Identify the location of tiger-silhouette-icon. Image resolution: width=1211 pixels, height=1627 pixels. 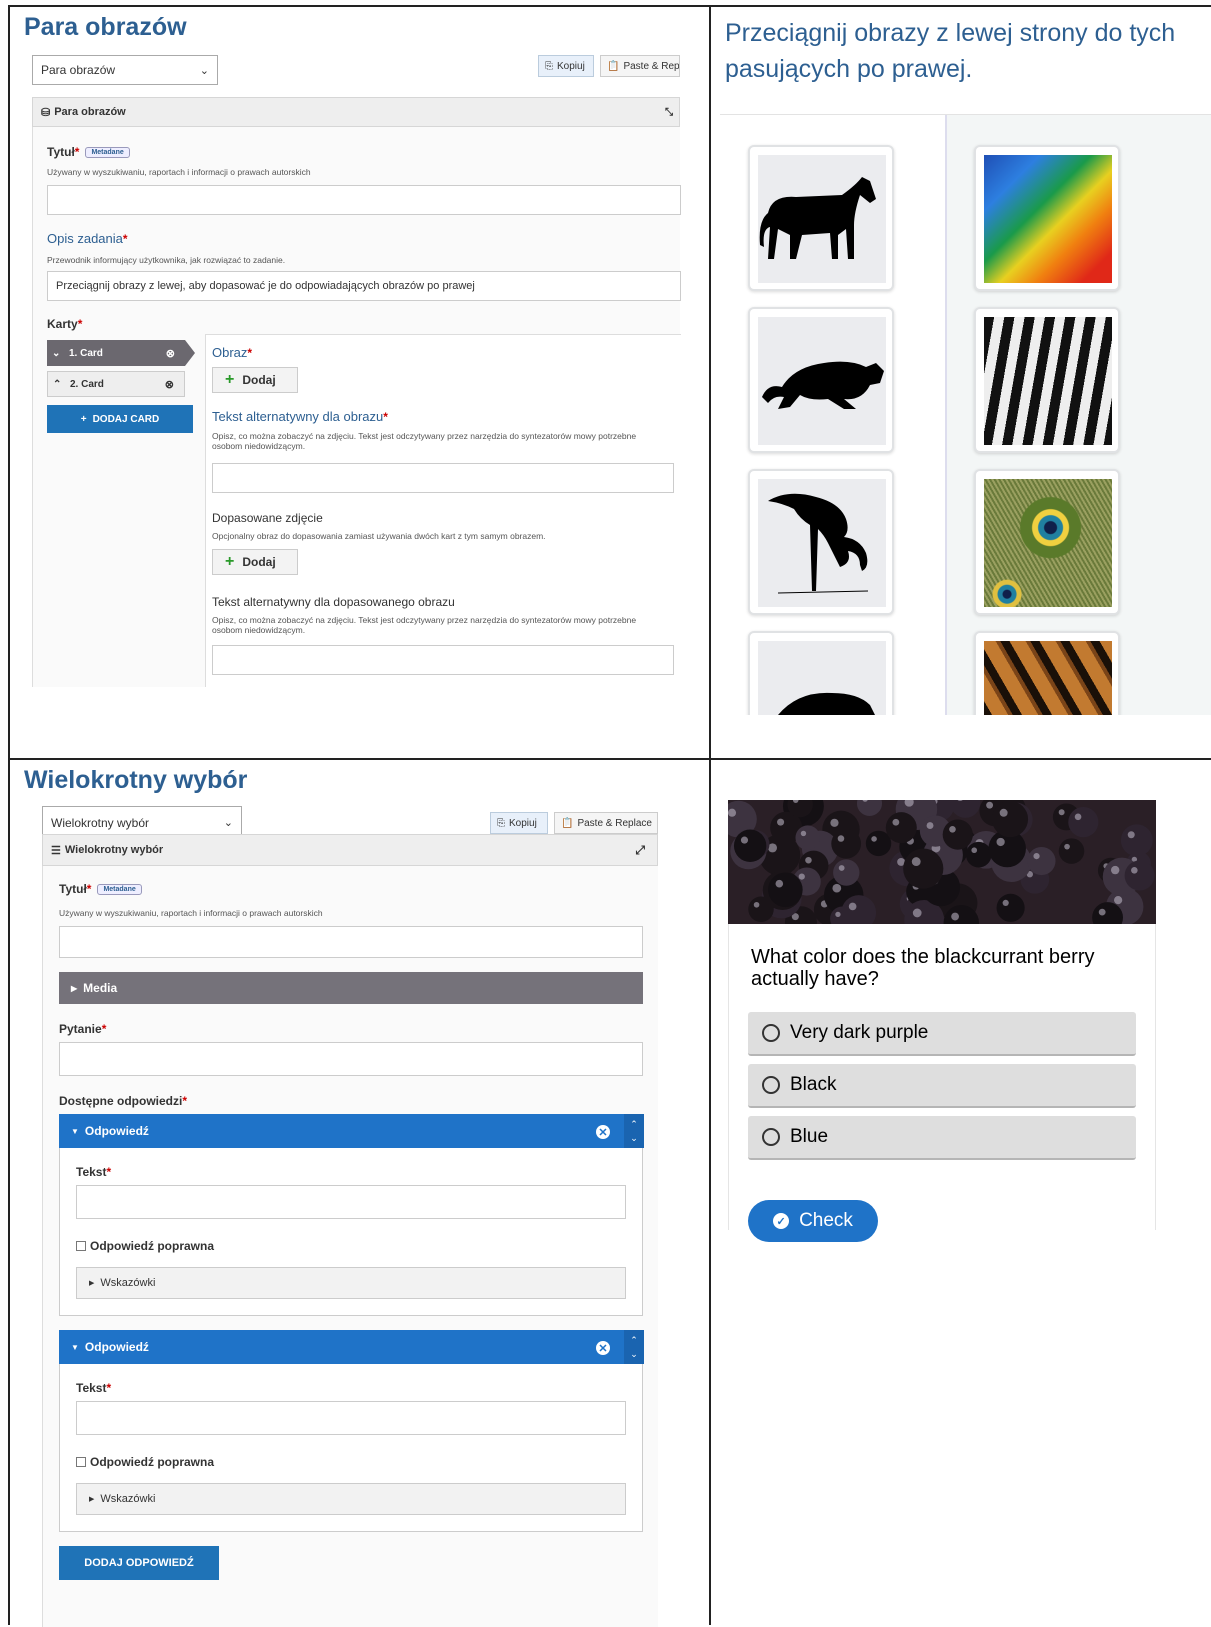
(826, 703).